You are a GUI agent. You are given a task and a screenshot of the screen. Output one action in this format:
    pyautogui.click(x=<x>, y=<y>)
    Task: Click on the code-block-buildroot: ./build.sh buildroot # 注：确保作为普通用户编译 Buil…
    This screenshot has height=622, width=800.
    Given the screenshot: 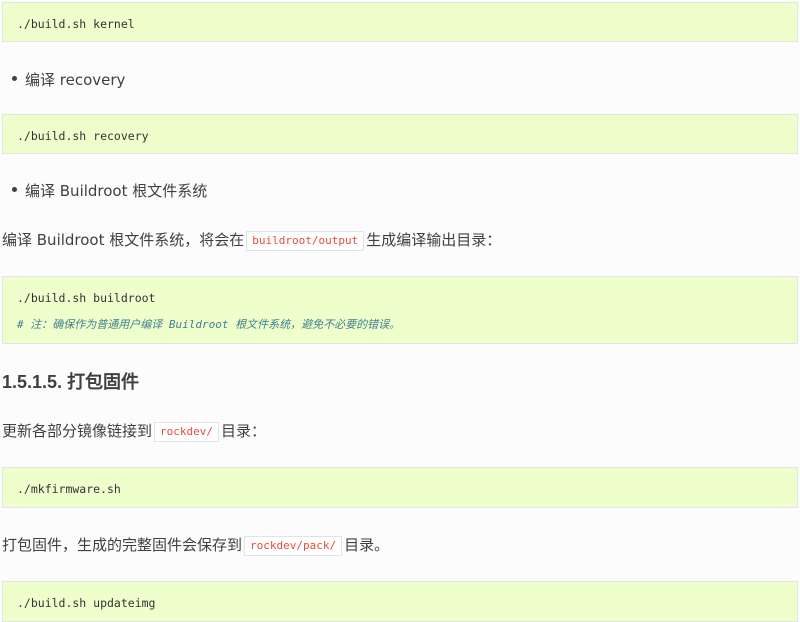 What is the action you would take?
    pyautogui.click(x=400, y=310)
    